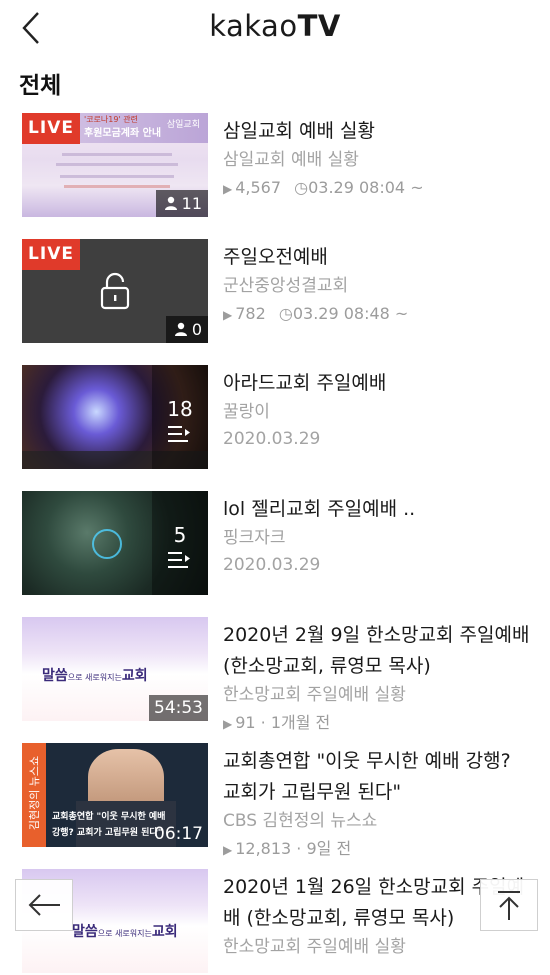 The width and height of the screenshot is (550, 975). Describe the element at coordinates (378, 777) in the screenshot. I see `video-title: 교회총연합 "이웃 무시한 예배 강행? 교회가 고립무원 된다"` at that location.